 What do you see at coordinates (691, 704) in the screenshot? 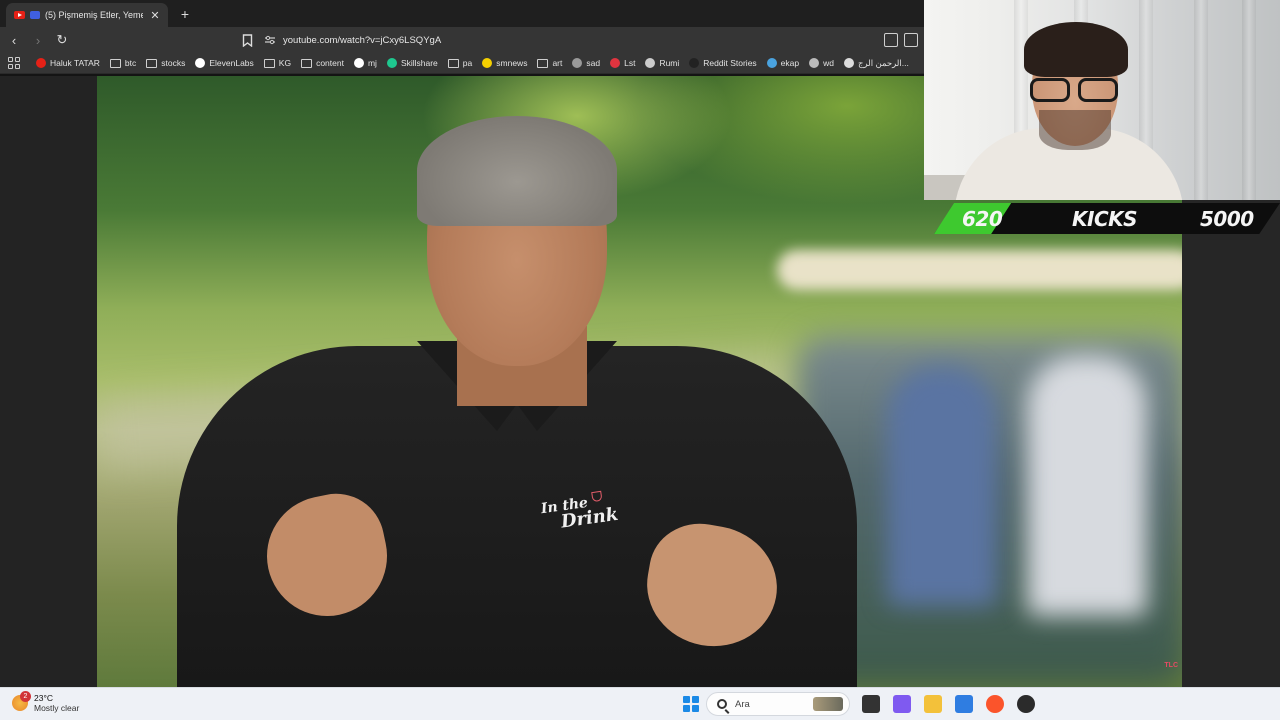
I see `start-button` at bounding box center [691, 704].